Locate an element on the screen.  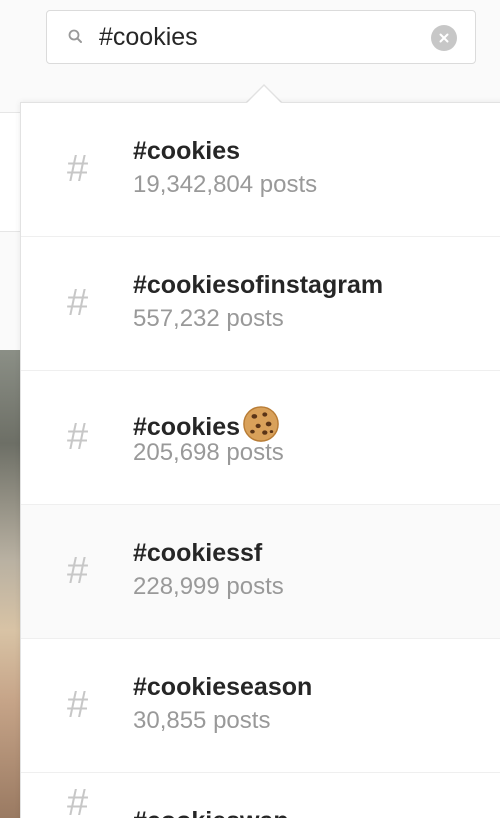
post-count: 30,855 posts is located at coordinates (202, 720).